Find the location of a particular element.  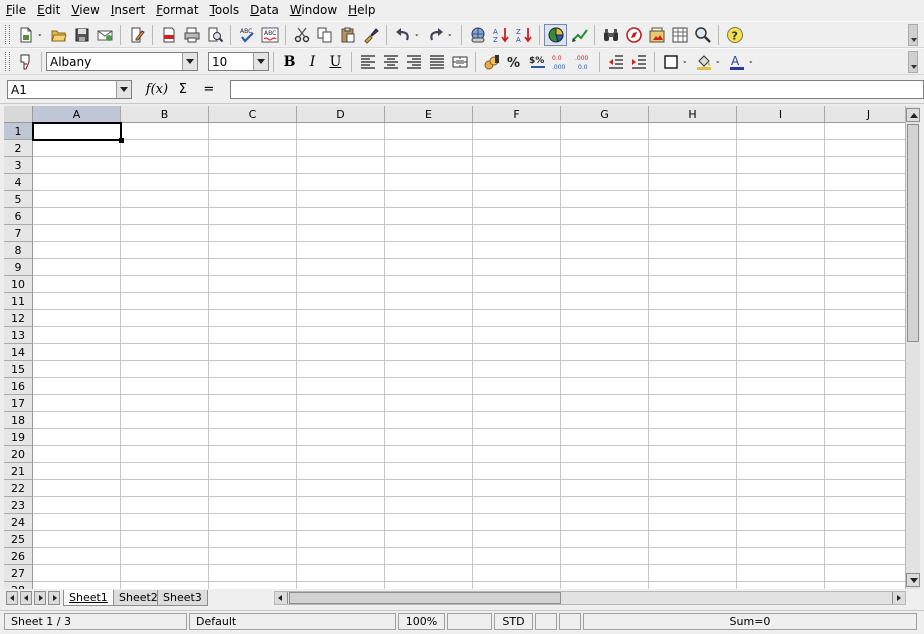

scroll-left-icon is located at coordinates (281, 598).